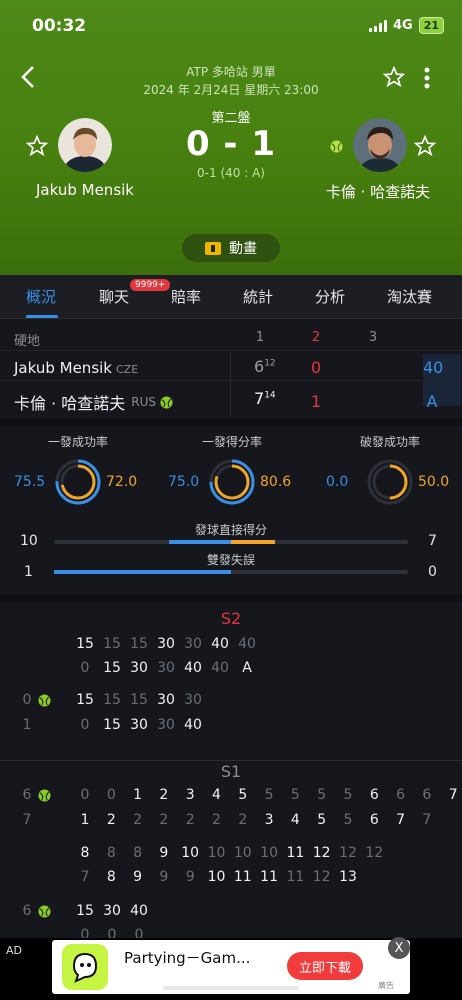 The height and width of the screenshot is (1000, 462). I want to click on pbp-game-bottom: 8, so click(111, 877).